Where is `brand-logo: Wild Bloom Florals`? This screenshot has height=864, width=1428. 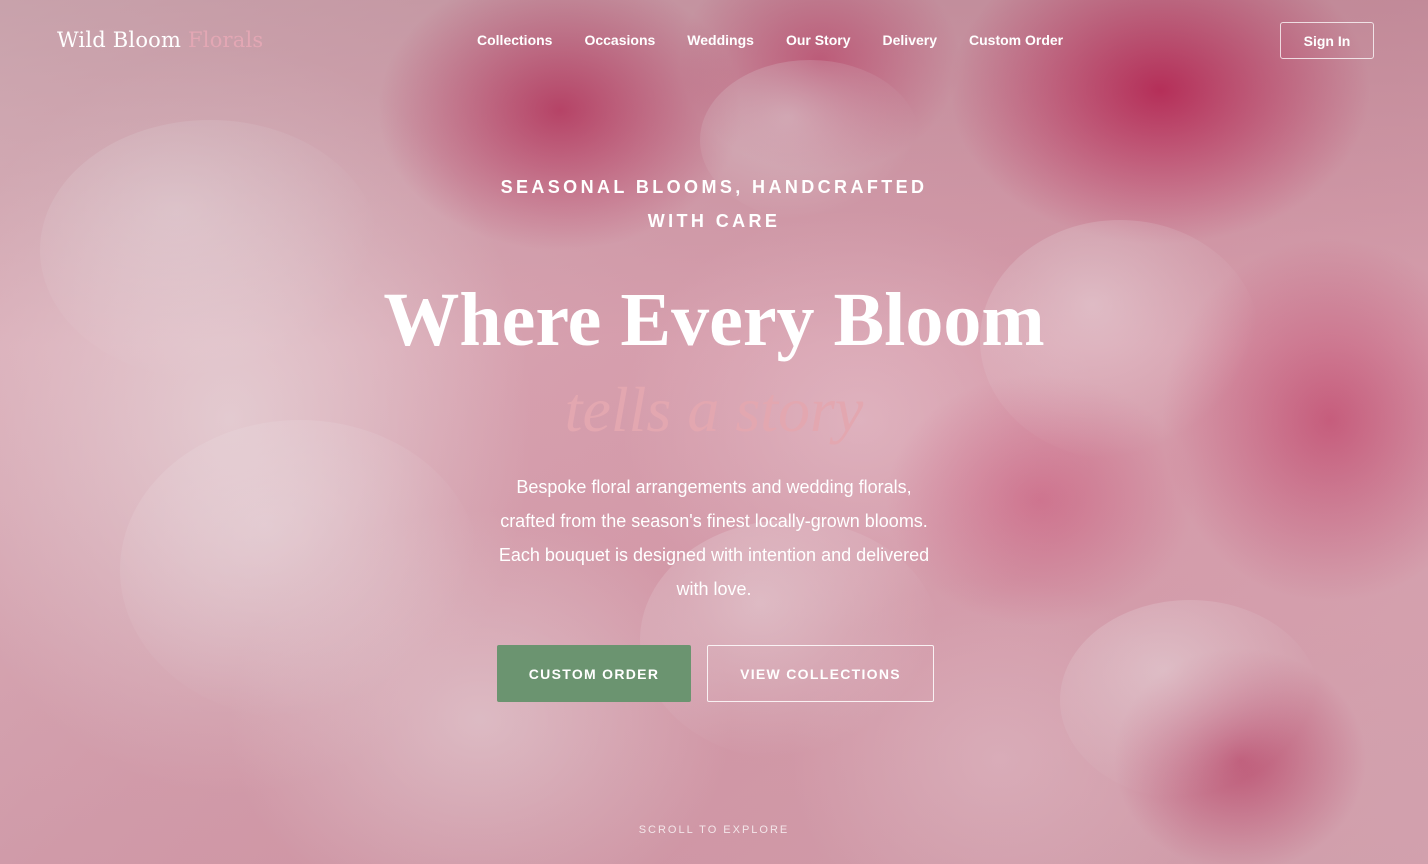
brand-logo: Wild Bloom Florals is located at coordinates (160, 40).